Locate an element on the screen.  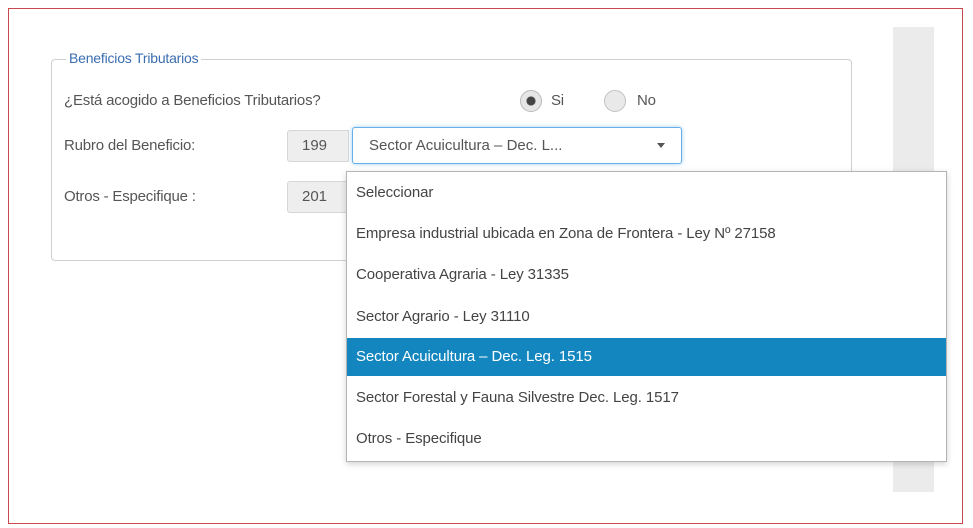
fieldset-legend: Beneficios Tributarios is located at coordinates (134, 58).